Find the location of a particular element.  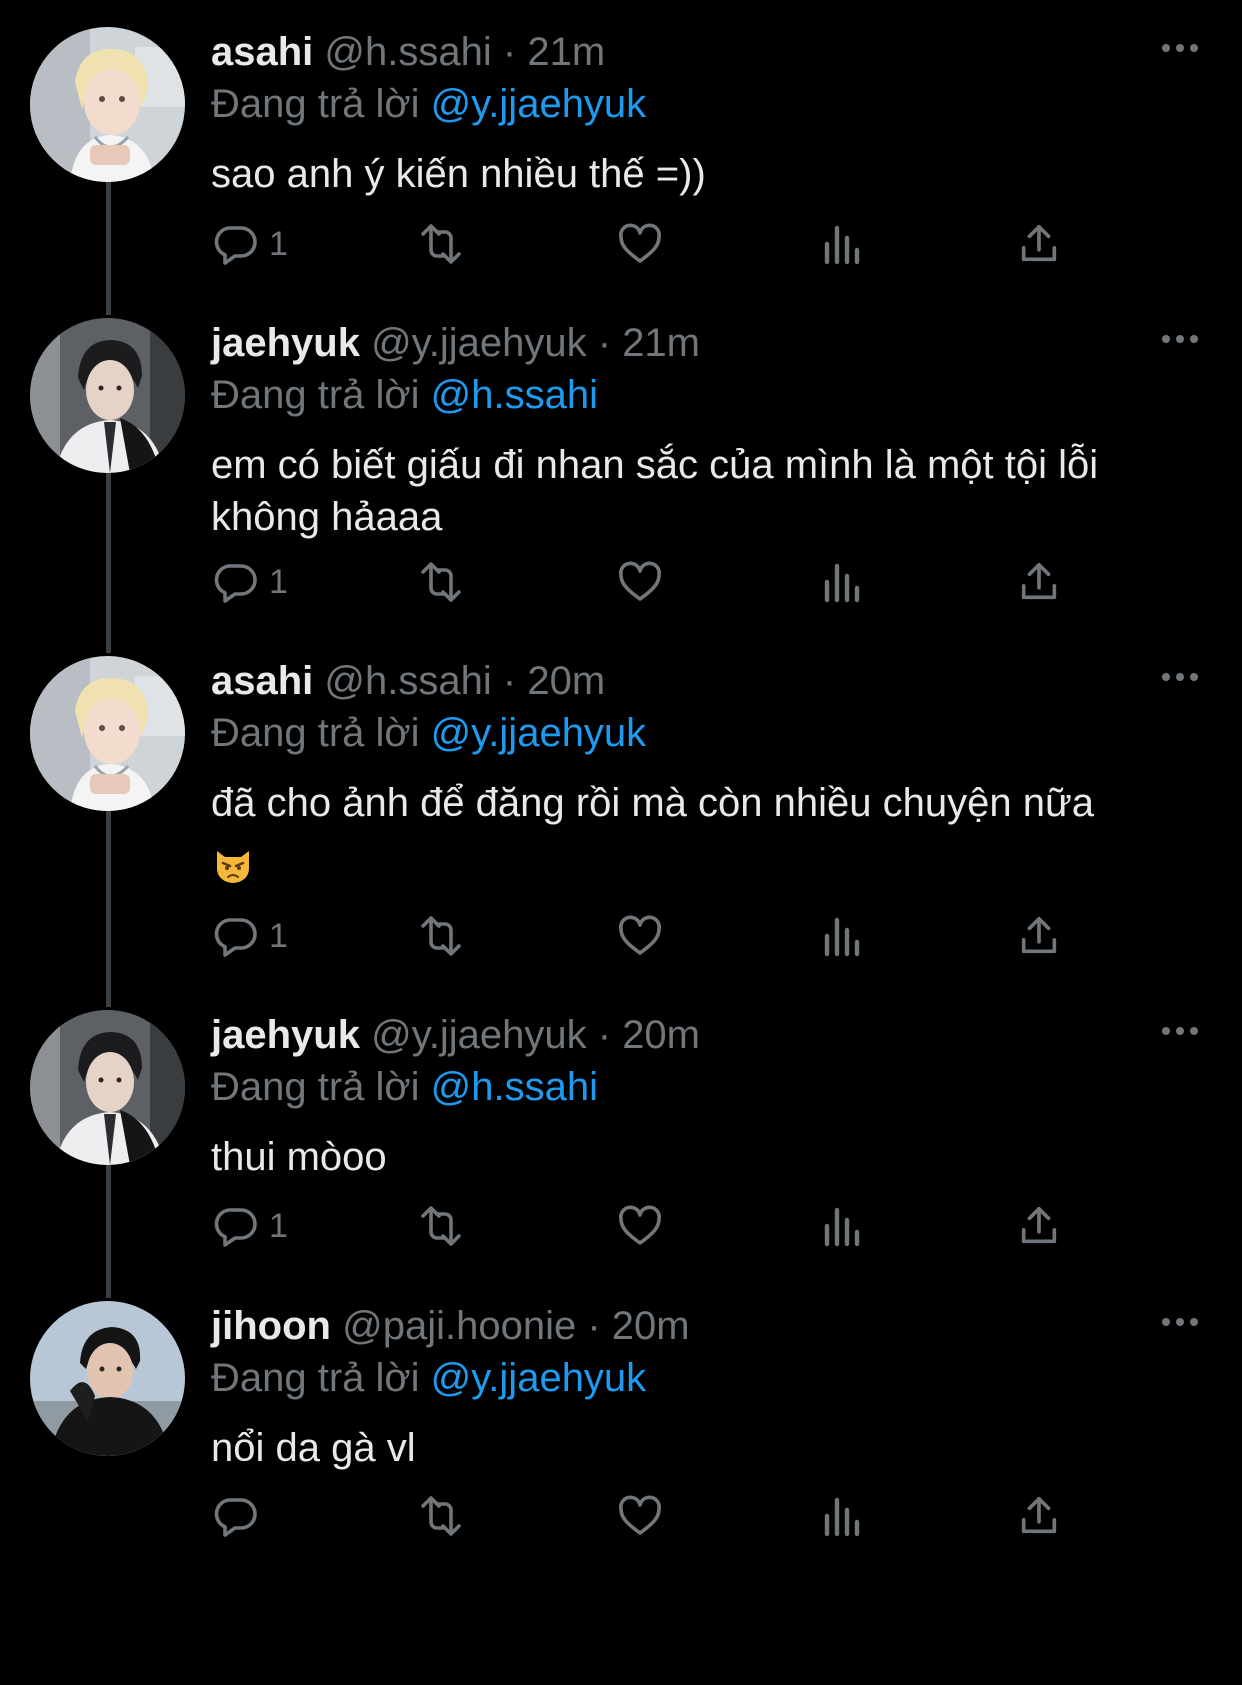

tweet-header: jaehyuk @y.jjaehyuk · 21m is located at coordinates (455, 343).